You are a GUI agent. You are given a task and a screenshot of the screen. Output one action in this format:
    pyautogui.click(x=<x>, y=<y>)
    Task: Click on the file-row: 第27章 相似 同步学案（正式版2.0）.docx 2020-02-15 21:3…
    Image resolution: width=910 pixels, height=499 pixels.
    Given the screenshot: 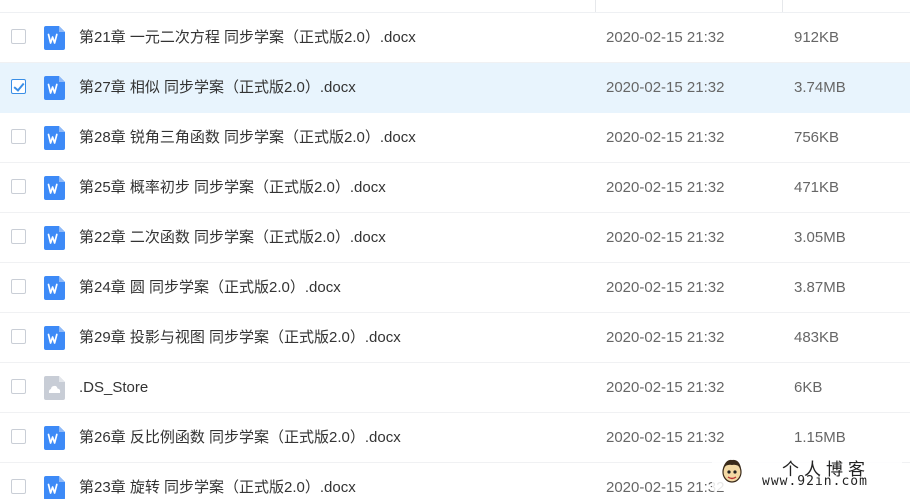 What is the action you would take?
    pyautogui.click(x=455, y=88)
    